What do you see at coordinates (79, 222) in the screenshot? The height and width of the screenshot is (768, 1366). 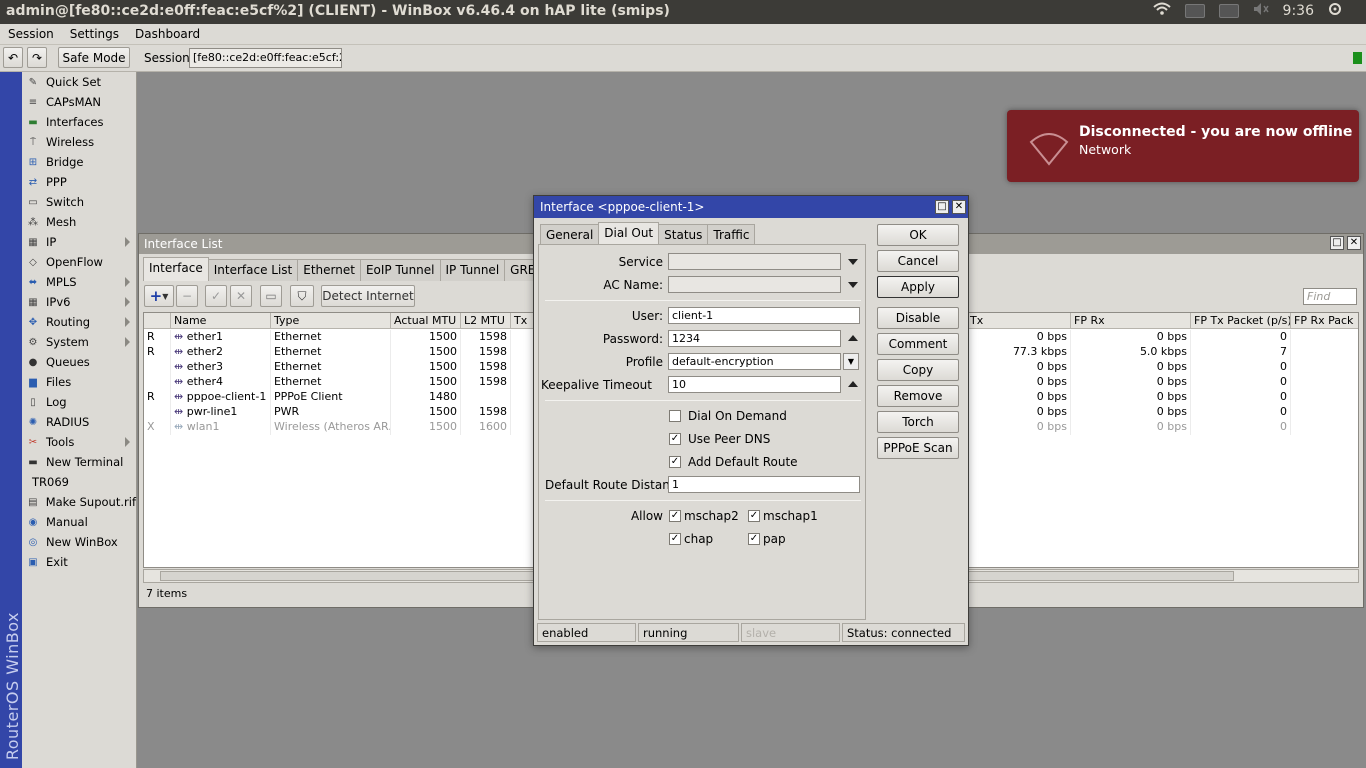 I see `sidebar-item-mesh: ⁂ Mesh` at bounding box center [79, 222].